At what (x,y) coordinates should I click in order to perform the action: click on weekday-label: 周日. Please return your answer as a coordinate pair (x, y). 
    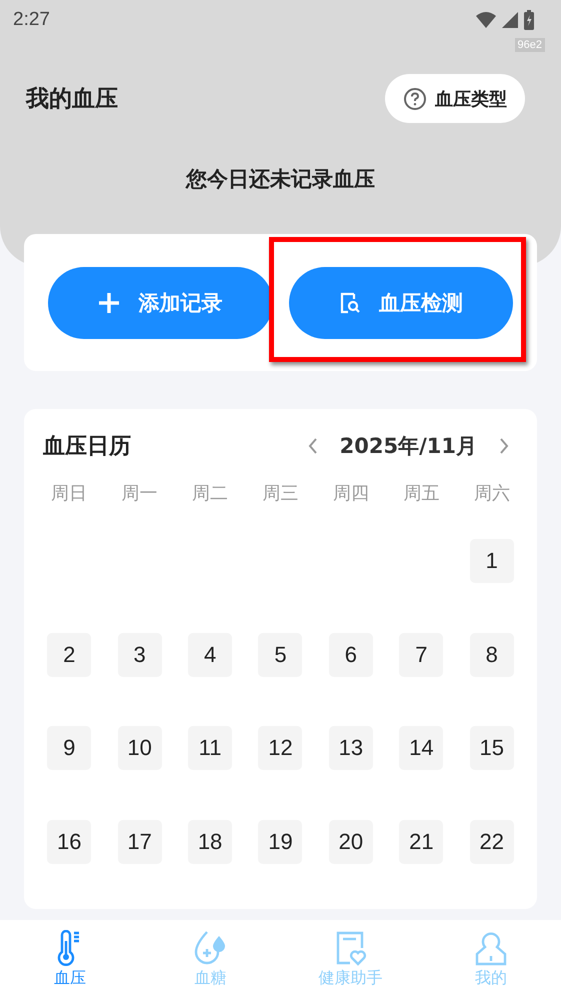
    Looking at the image, I should click on (69, 494).